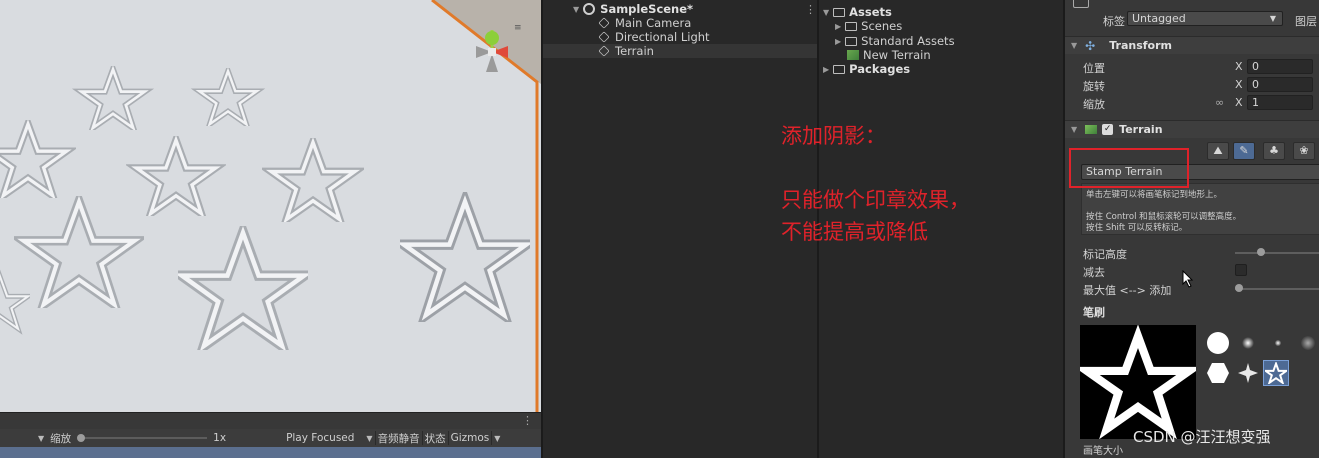  Describe the element at coordinates (1274, 151) in the screenshot. I see `paint-trees-tool: ♣` at that location.